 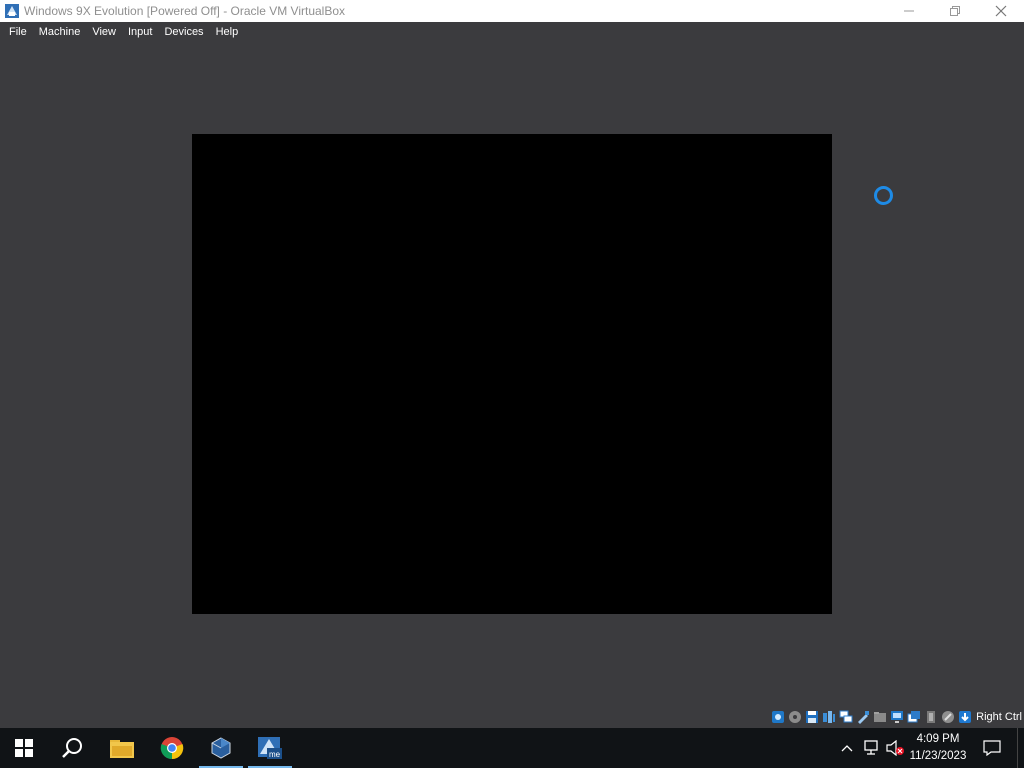 What do you see at coordinates (880, 717) in the screenshot?
I see `shared-folders-icon` at bounding box center [880, 717].